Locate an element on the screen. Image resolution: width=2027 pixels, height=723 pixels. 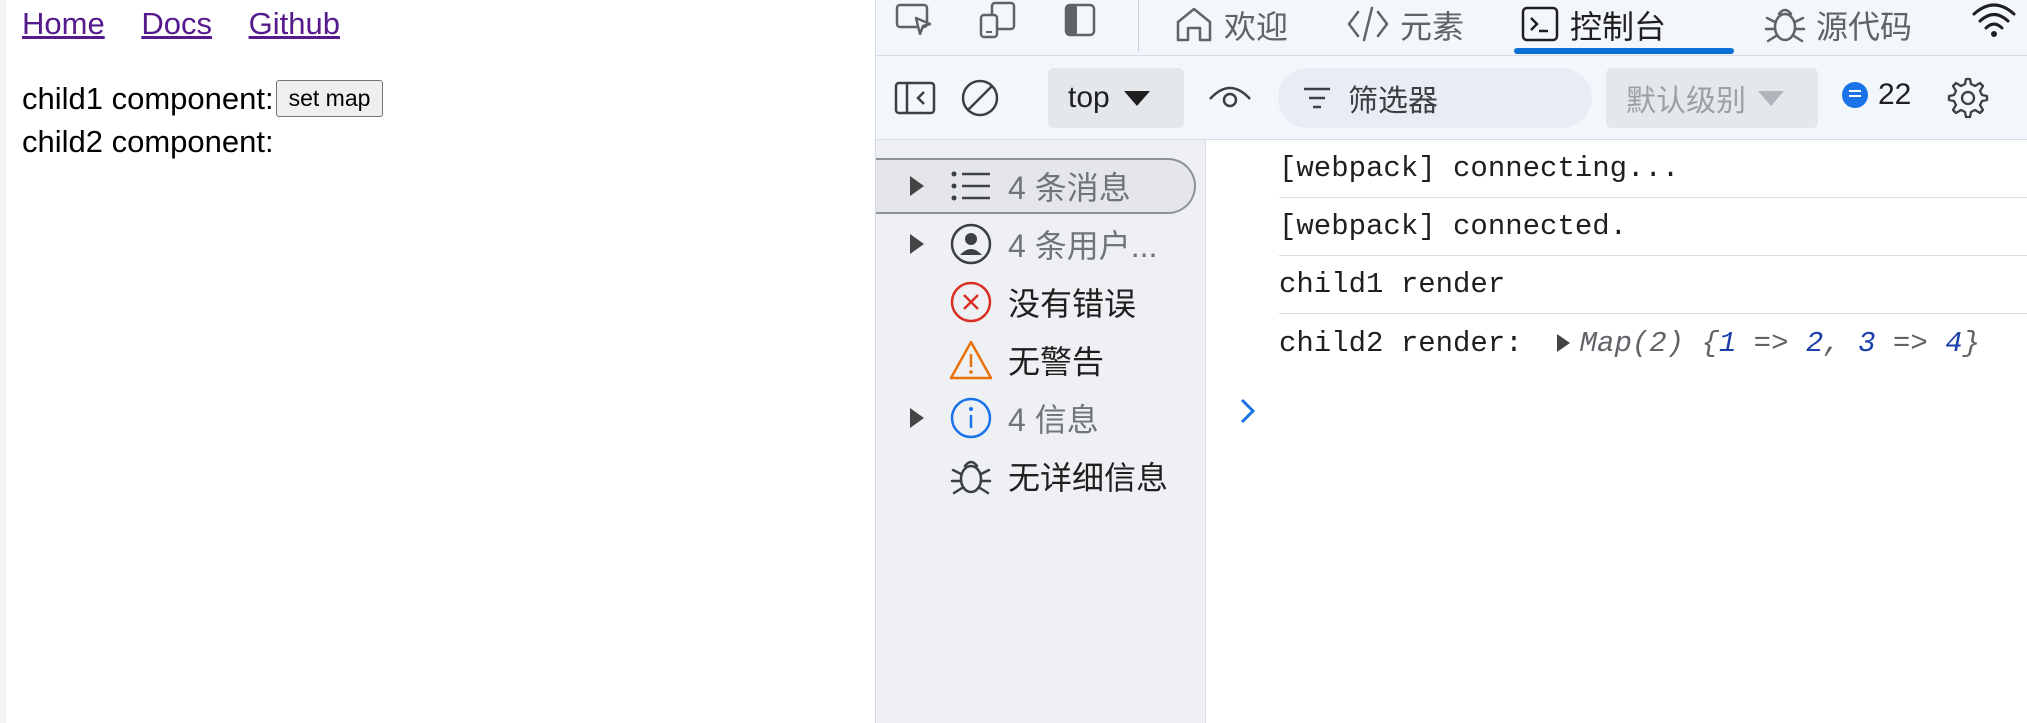
child1-label: child1 component: is located at coordinates (148, 98).